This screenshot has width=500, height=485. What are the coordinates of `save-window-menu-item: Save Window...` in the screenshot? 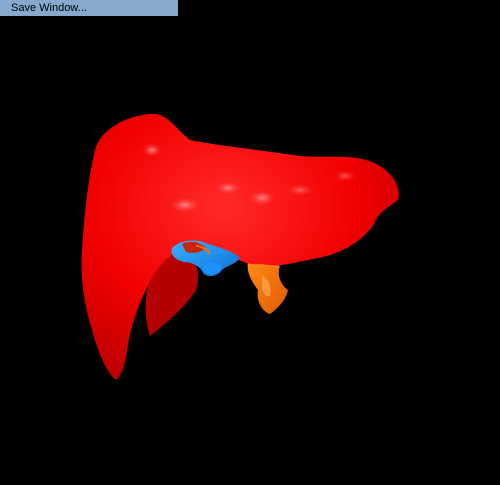 It's located at (89, 8).